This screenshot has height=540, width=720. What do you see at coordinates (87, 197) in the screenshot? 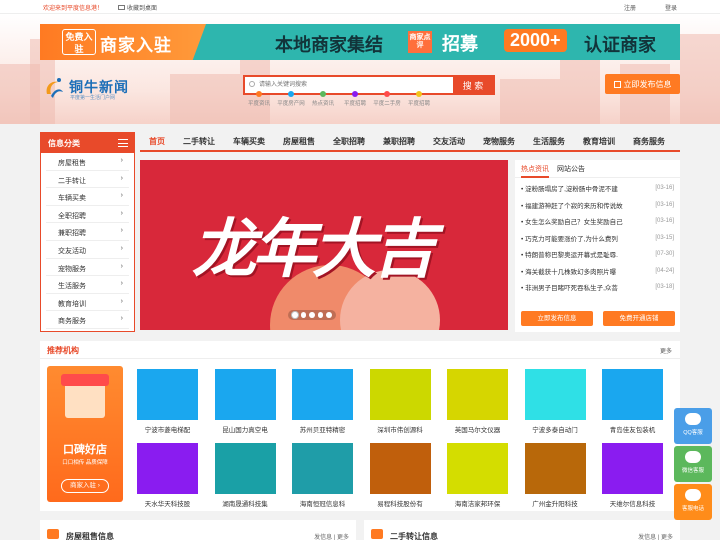
I see `category-item: 车辆买卖 ›` at bounding box center [87, 197].